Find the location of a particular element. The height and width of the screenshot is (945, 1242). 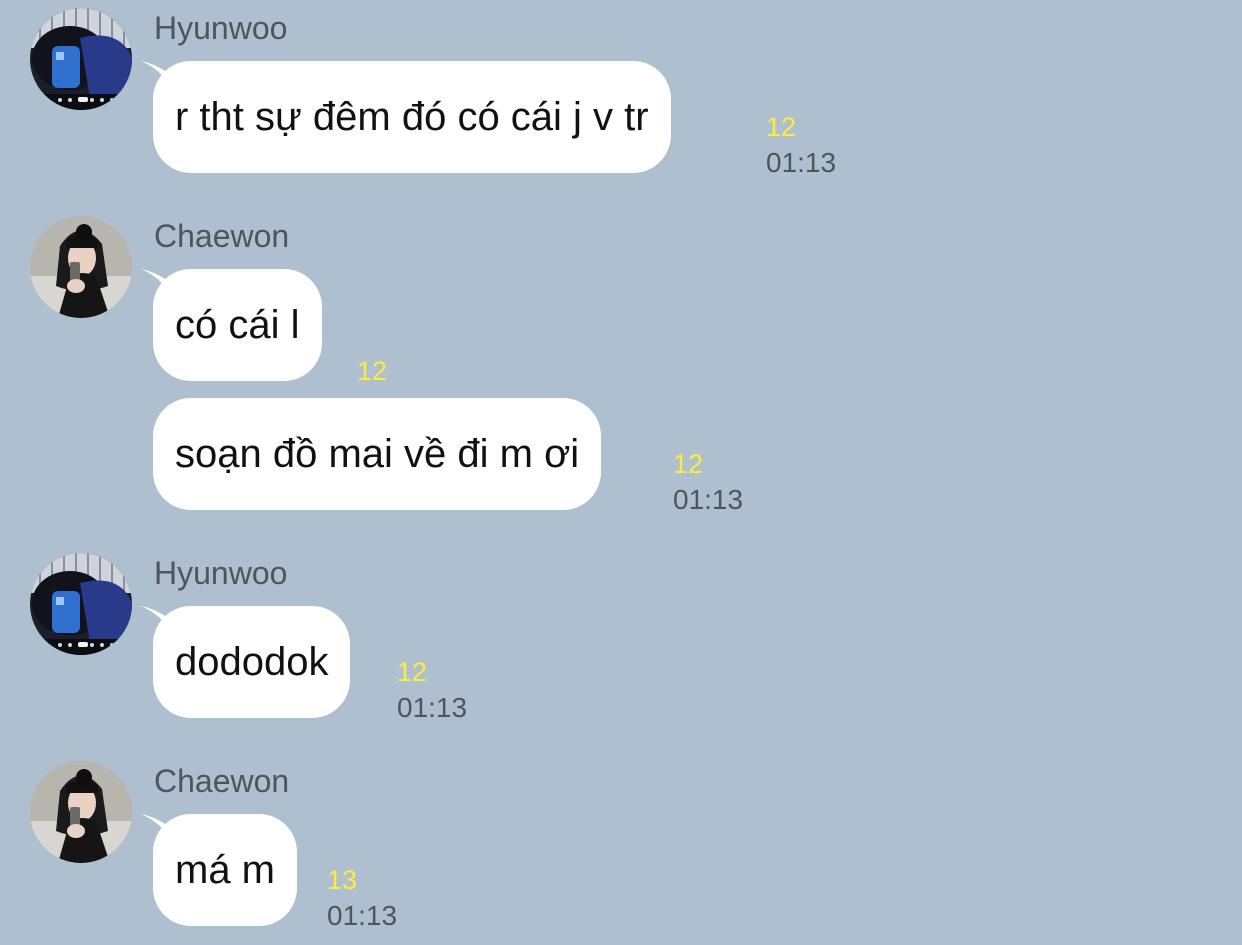

message-bubble: r tht sự đêm đó có cái j v tr is located at coordinates (406, 117).